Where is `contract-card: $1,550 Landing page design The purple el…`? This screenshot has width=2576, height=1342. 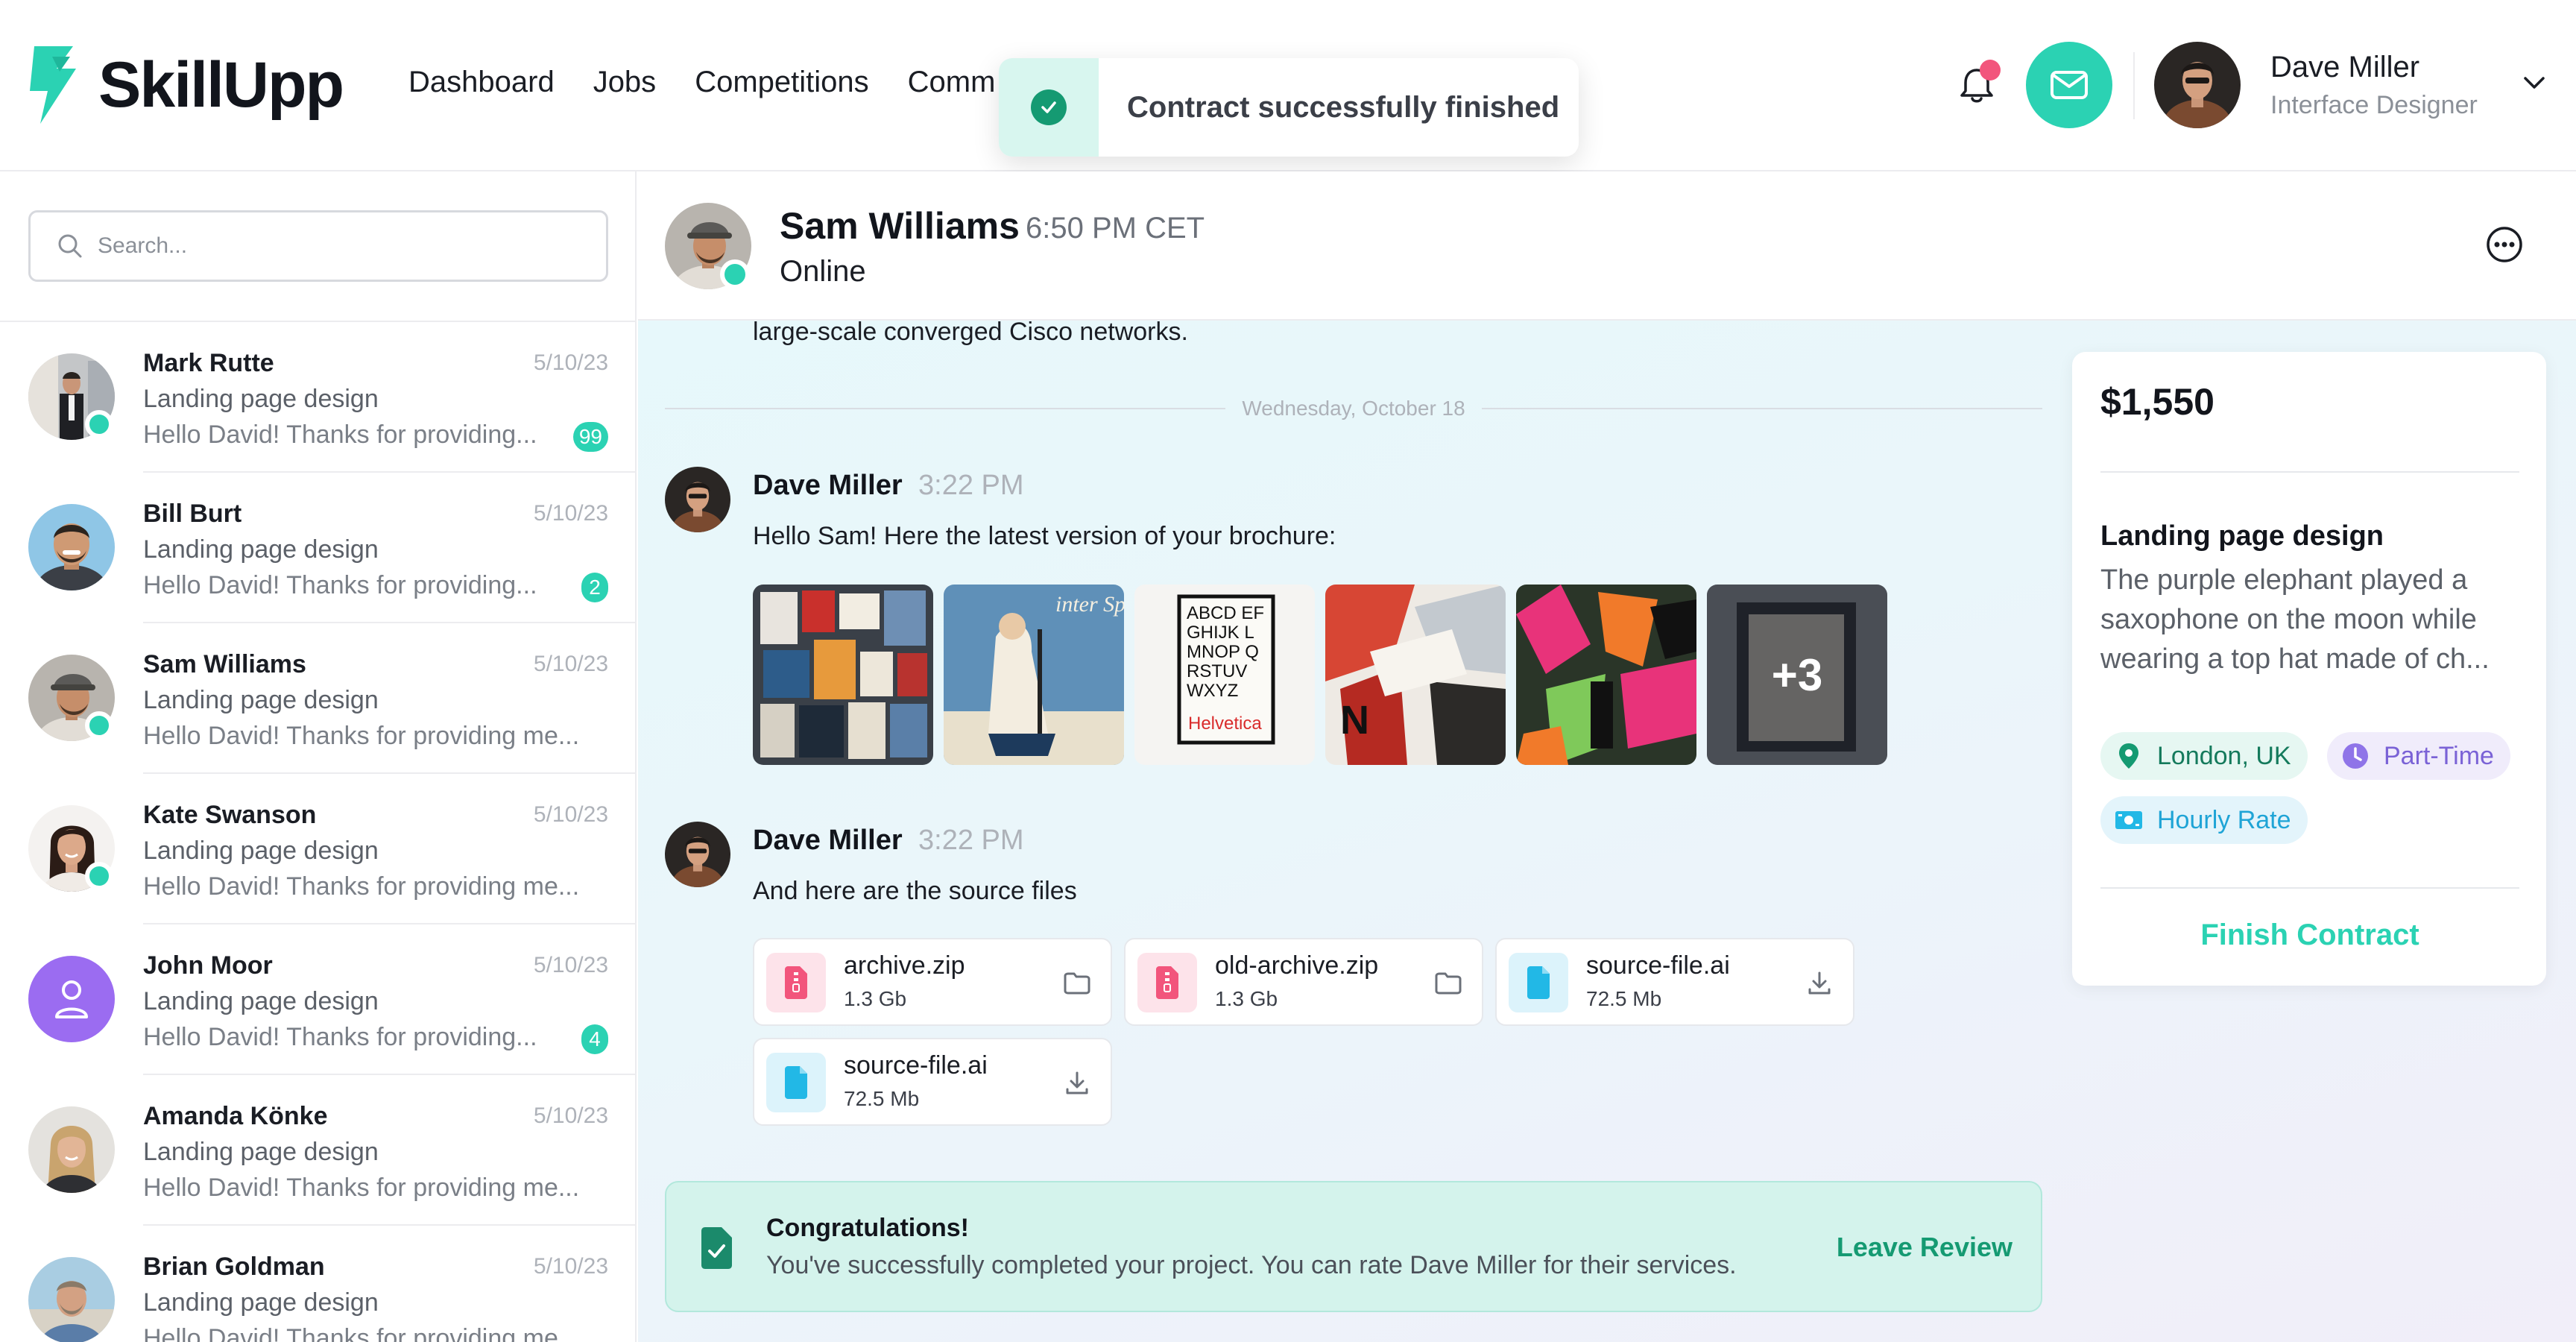 contract-card: $1,550 Landing page design The purple el… is located at coordinates (2309, 669).